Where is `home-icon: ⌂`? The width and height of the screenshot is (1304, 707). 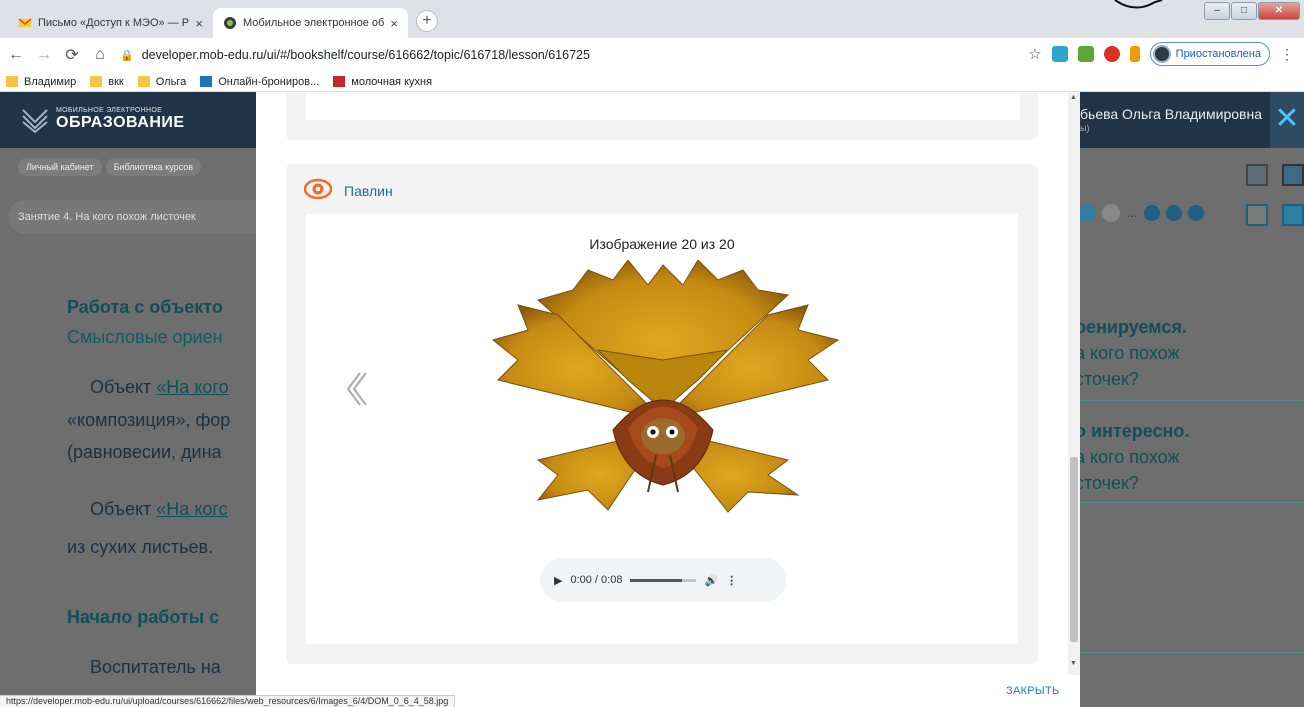 home-icon: ⌂ is located at coordinates (100, 55).